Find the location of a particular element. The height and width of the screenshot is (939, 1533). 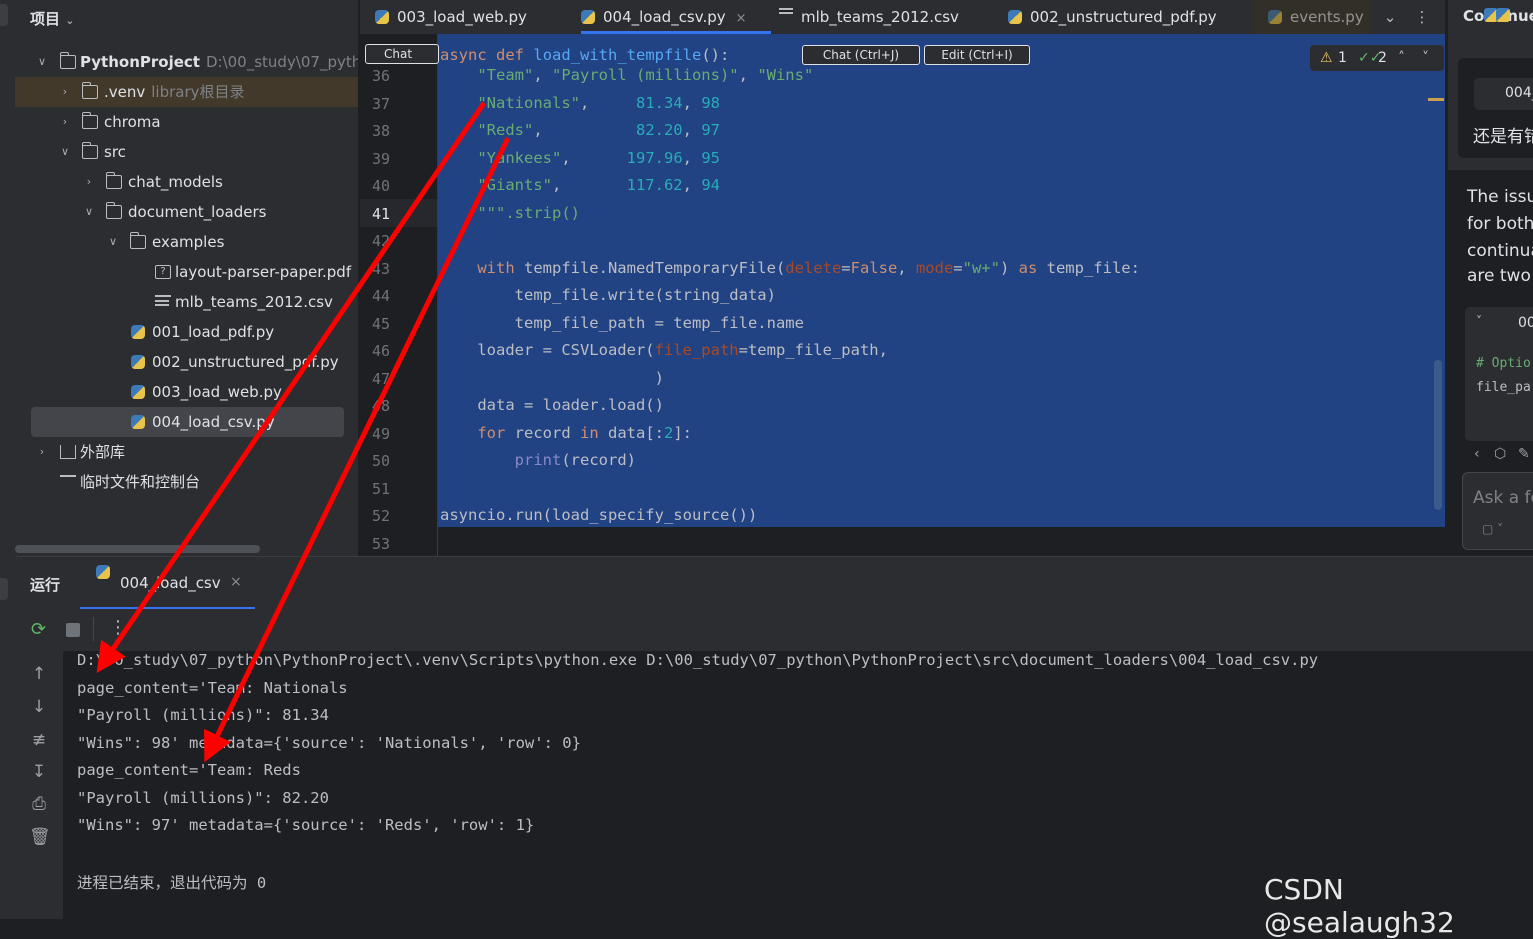

code-line: "Reds", 82.20, 97 is located at coordinates (580, 130).